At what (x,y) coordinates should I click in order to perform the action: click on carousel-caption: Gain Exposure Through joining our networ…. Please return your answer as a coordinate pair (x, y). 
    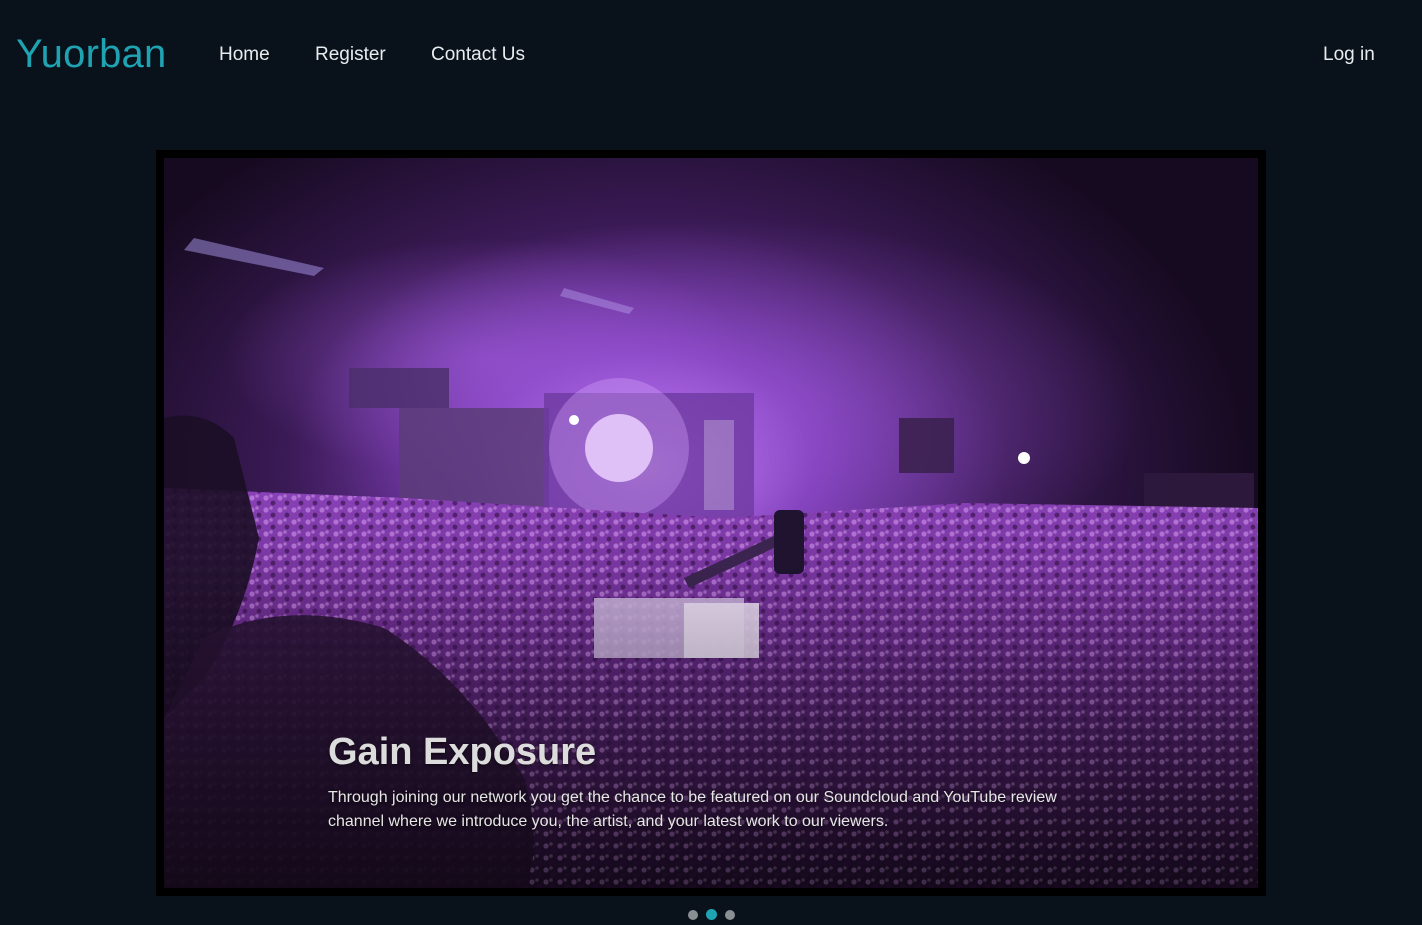
    Looking at the image, I should click on (718, 781).